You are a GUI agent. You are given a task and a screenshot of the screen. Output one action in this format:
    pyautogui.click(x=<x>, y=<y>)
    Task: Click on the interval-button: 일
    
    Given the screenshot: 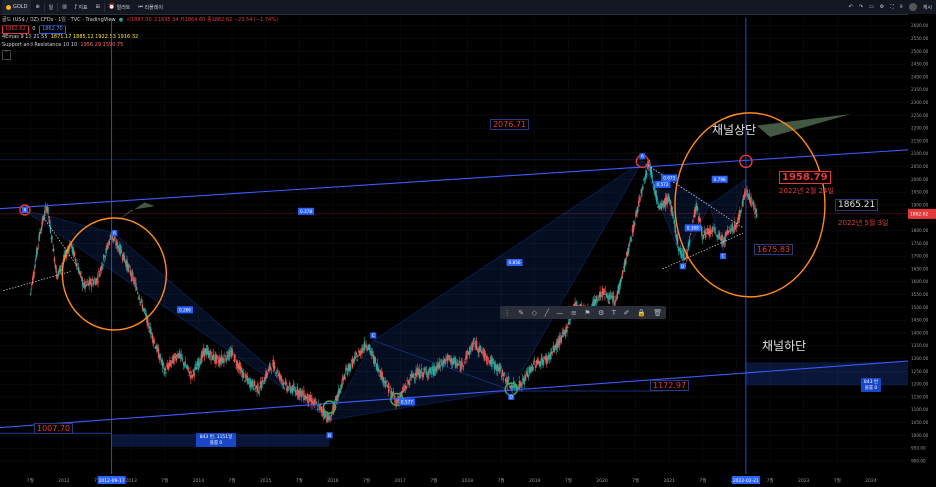 What is the action you would take?
    pyautogui.click(x=51, y=7)
    